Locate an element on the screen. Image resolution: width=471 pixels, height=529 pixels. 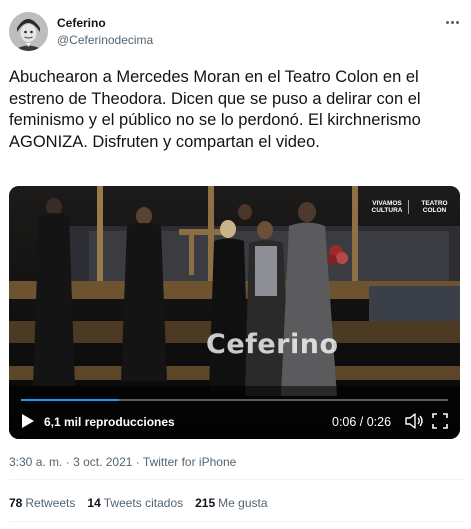
broadcast-logo-left: VIVAMOS CULTURA is located at coordinates (387, 207).